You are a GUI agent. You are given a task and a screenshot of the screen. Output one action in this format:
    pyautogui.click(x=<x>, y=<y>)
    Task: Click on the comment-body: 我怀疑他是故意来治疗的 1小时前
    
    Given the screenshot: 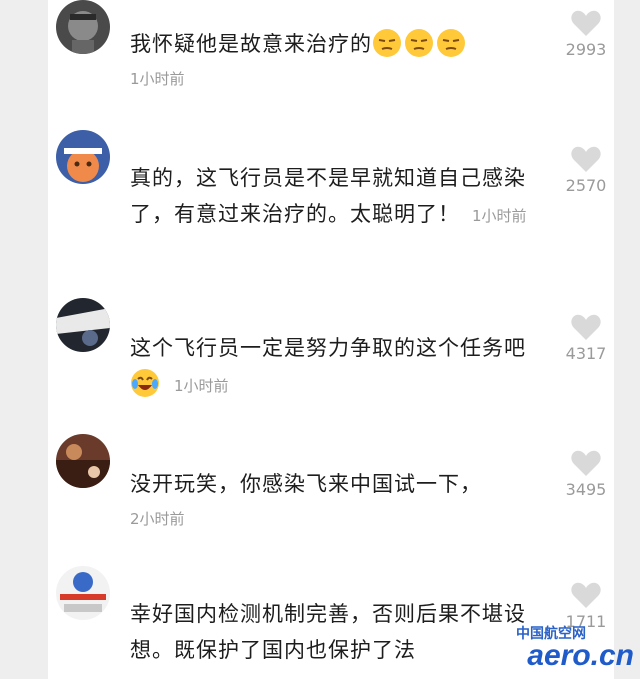 What is the action you would take?
    pyautogui.click(x=330, y=59)
    